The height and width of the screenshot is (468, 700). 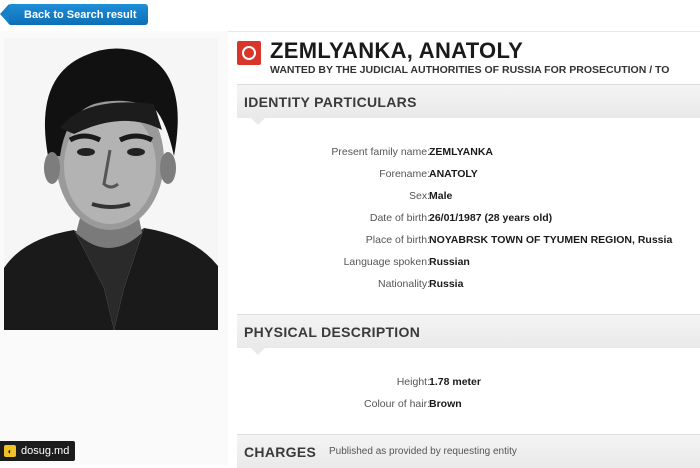 I want to click on detail-value: Male, so click(x=441, y=196).